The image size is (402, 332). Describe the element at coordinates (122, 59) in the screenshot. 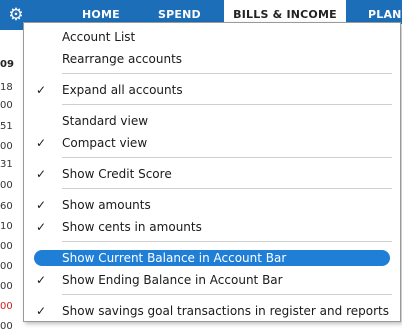

I see `menu-item-label: Rearrange accounts` at that location.